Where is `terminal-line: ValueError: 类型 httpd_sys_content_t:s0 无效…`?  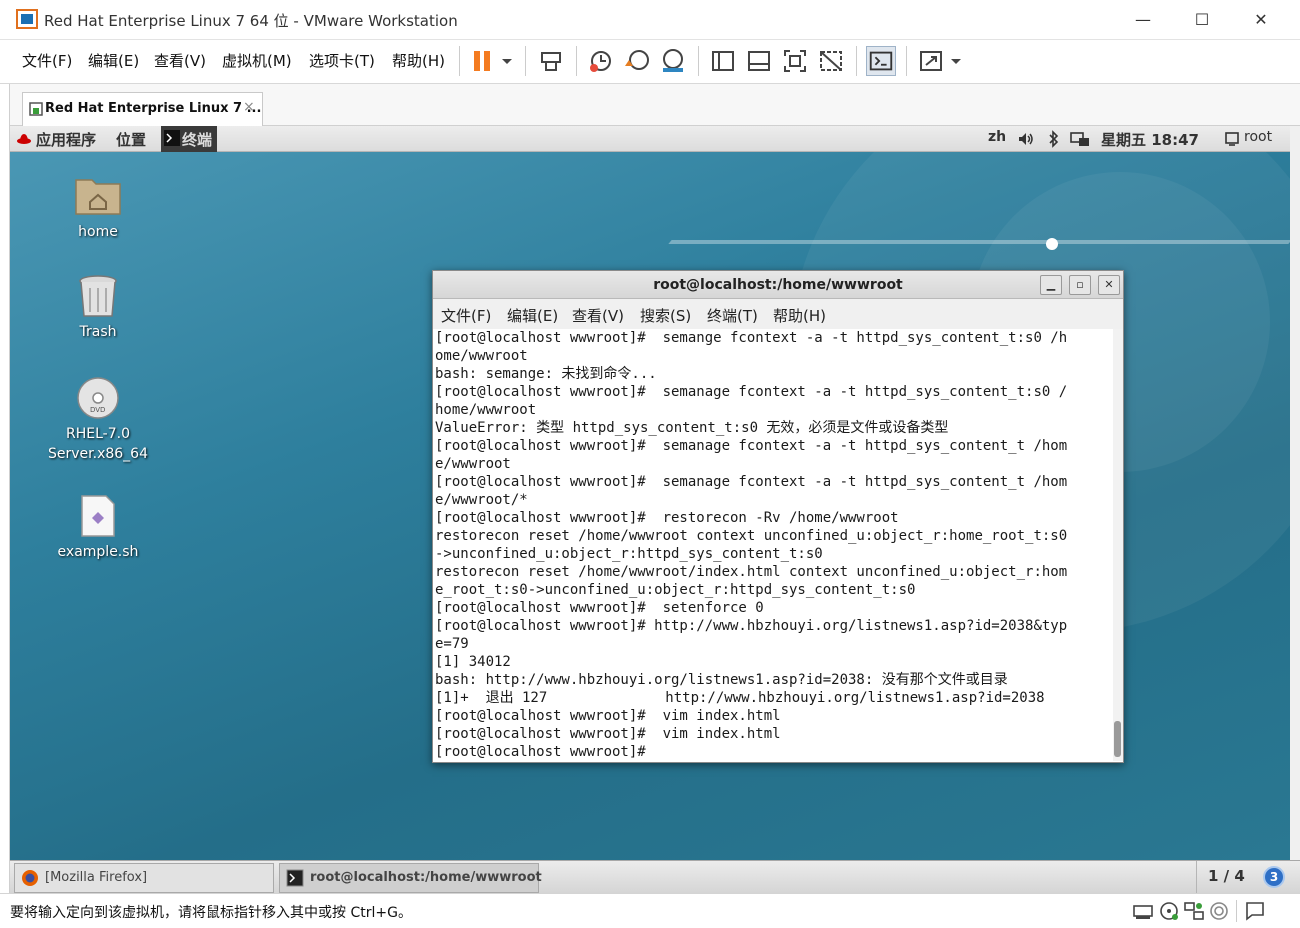 terminal-line: ValueError: 类型 httpd_sys_content_t:s0 无效… is located at coordinates (692, 428).